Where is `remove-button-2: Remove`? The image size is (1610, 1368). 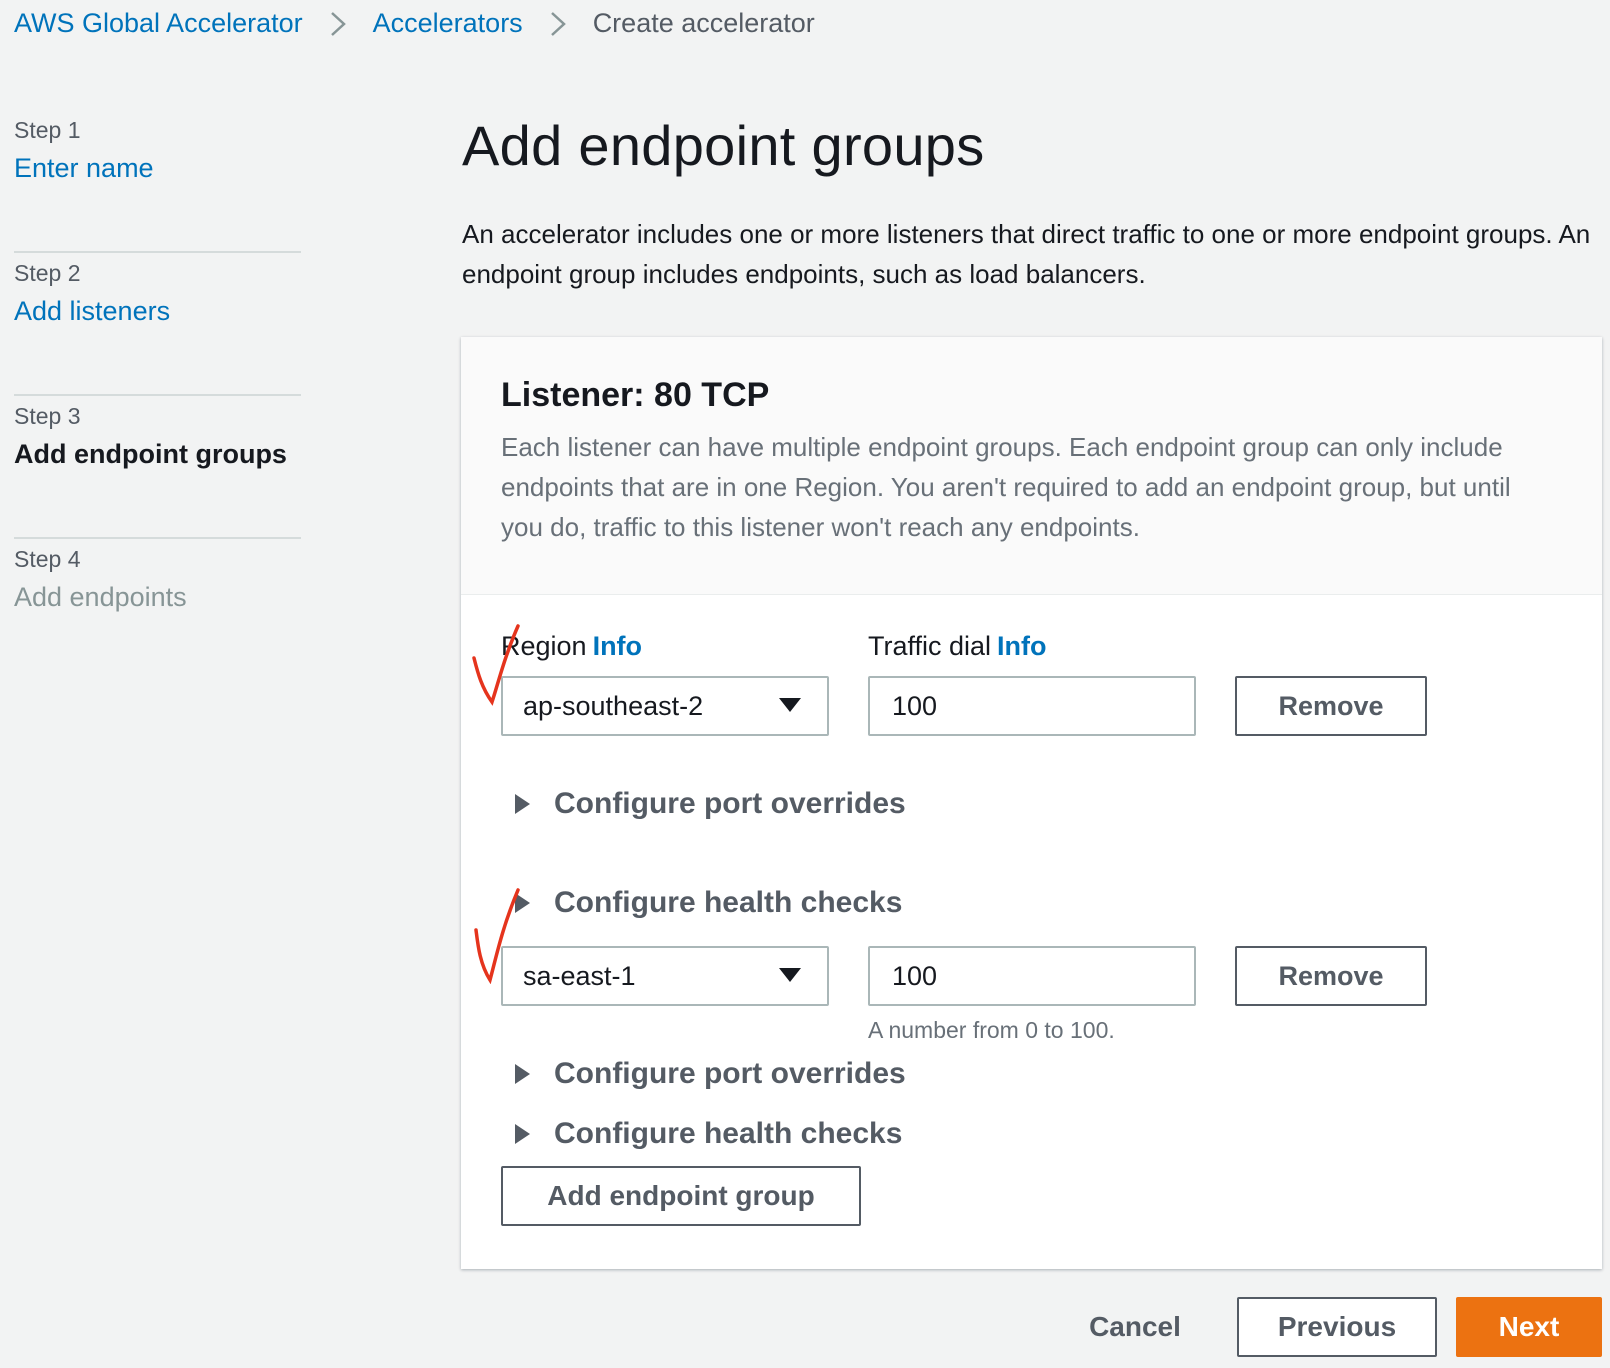 remove-button-2: Remove is located at coordinates (1331, 976).